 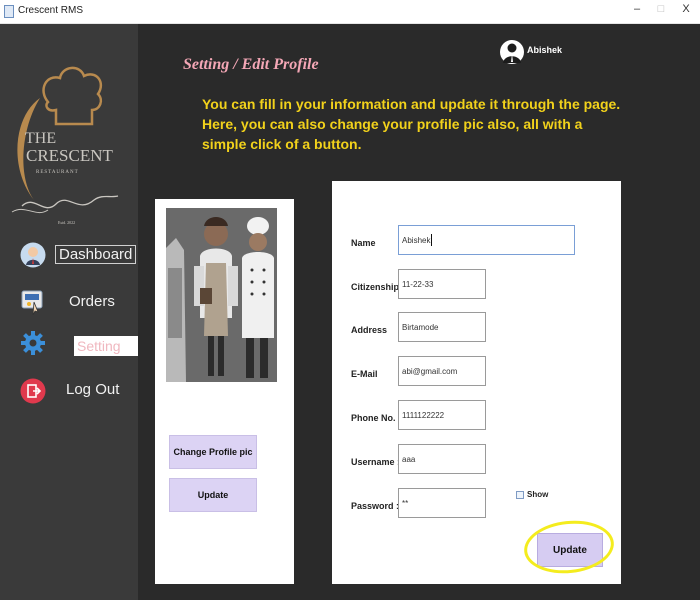 What do you see at coordinates (33, 391) in the screenshot?
I see `logout-icon` at bounding box center [33, 391].